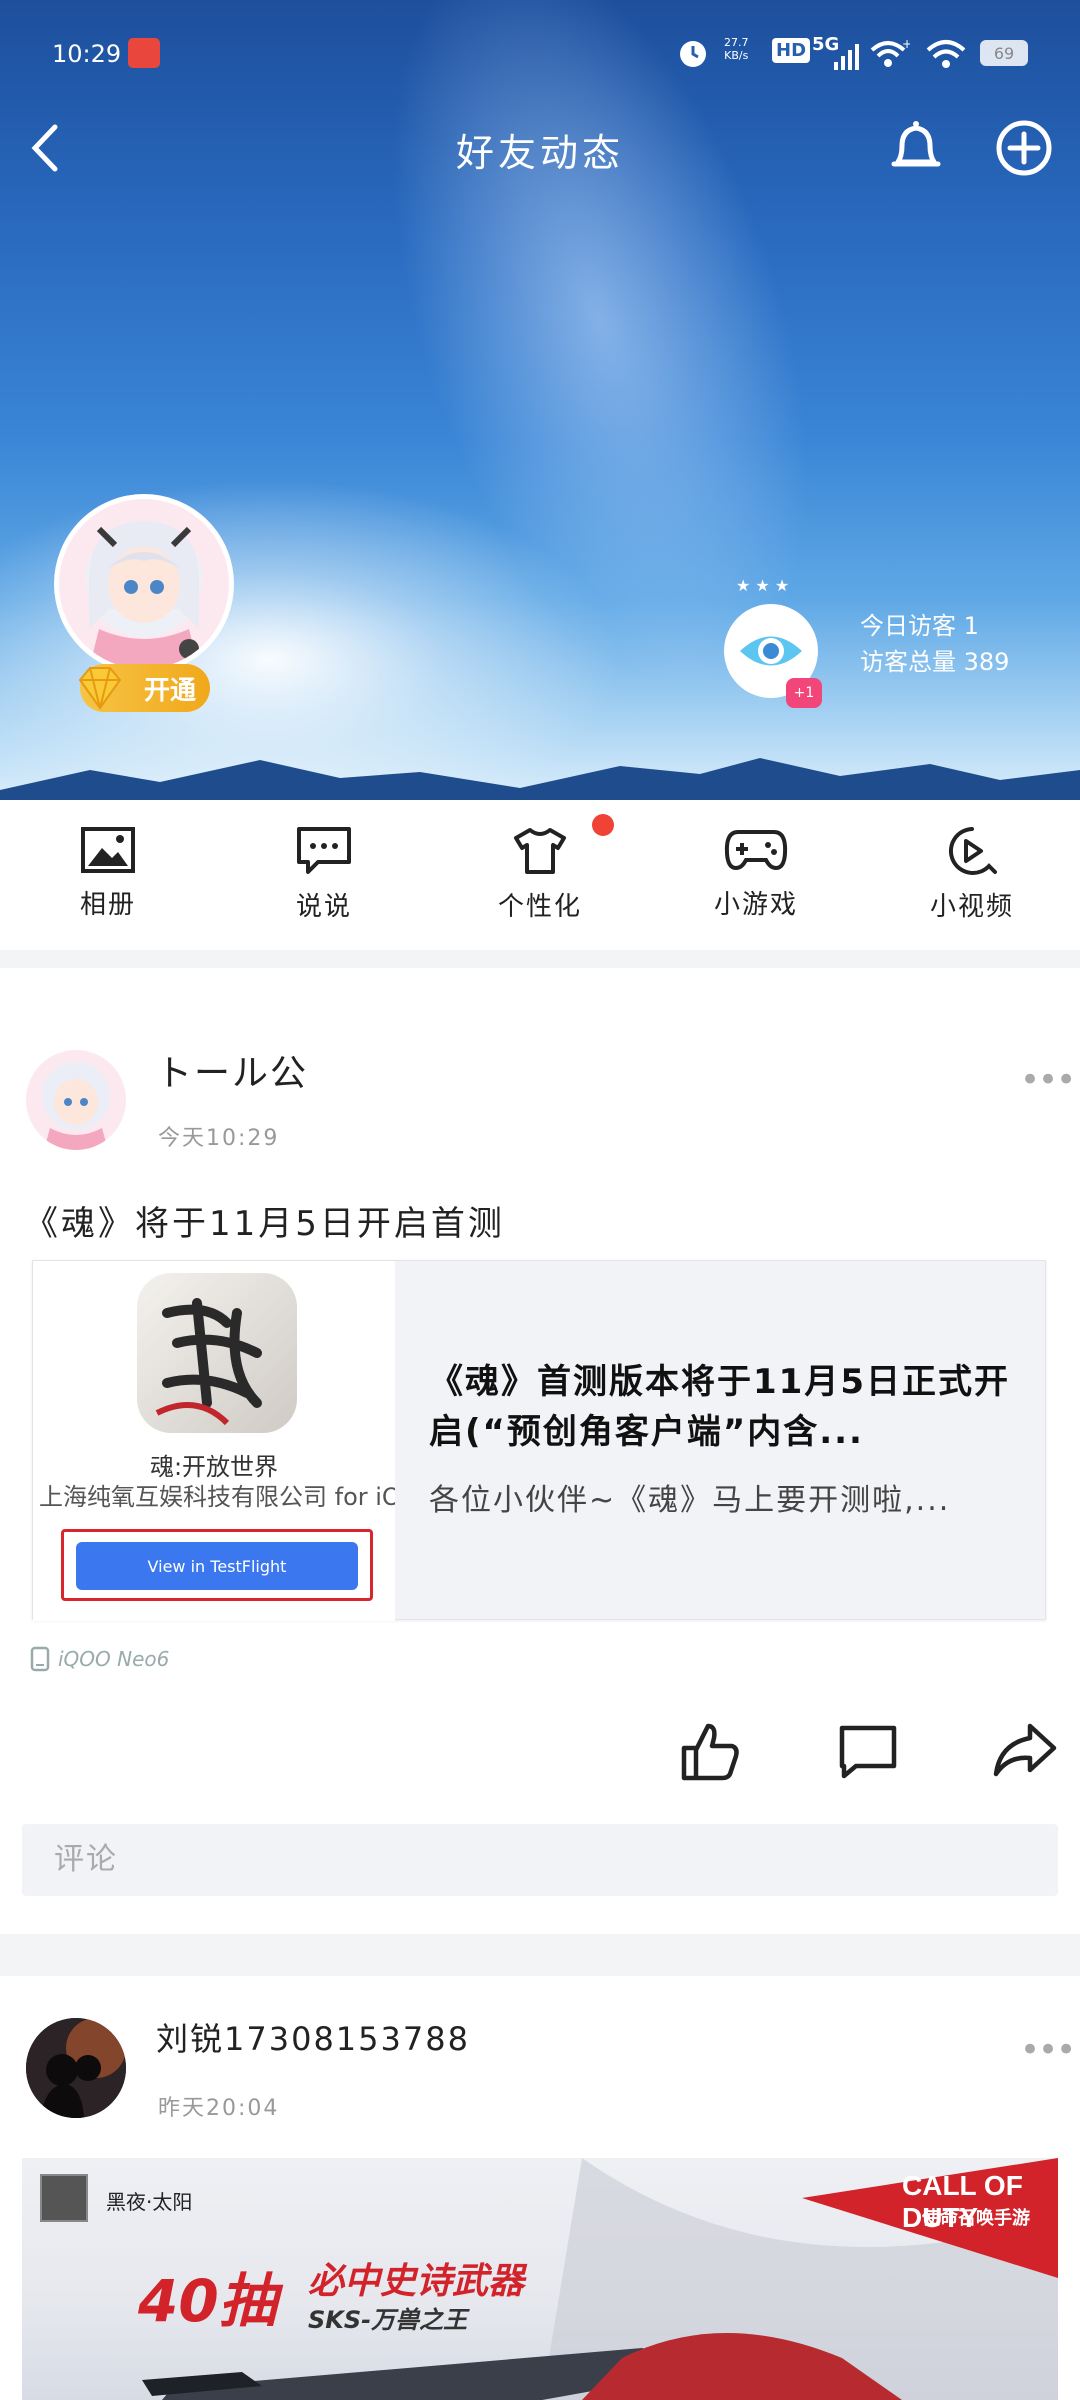  Describe the element at coordinates (868, 1752) in the screenshot. I see `comment-button` at that location.